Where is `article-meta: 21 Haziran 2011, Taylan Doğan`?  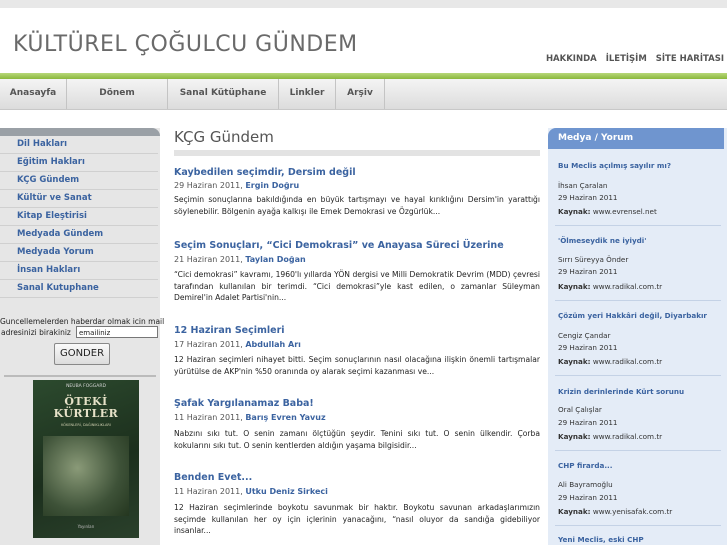
article-meta: 21 Haziran 2011, Taylan Doğan is located at coordinates (240, 259).